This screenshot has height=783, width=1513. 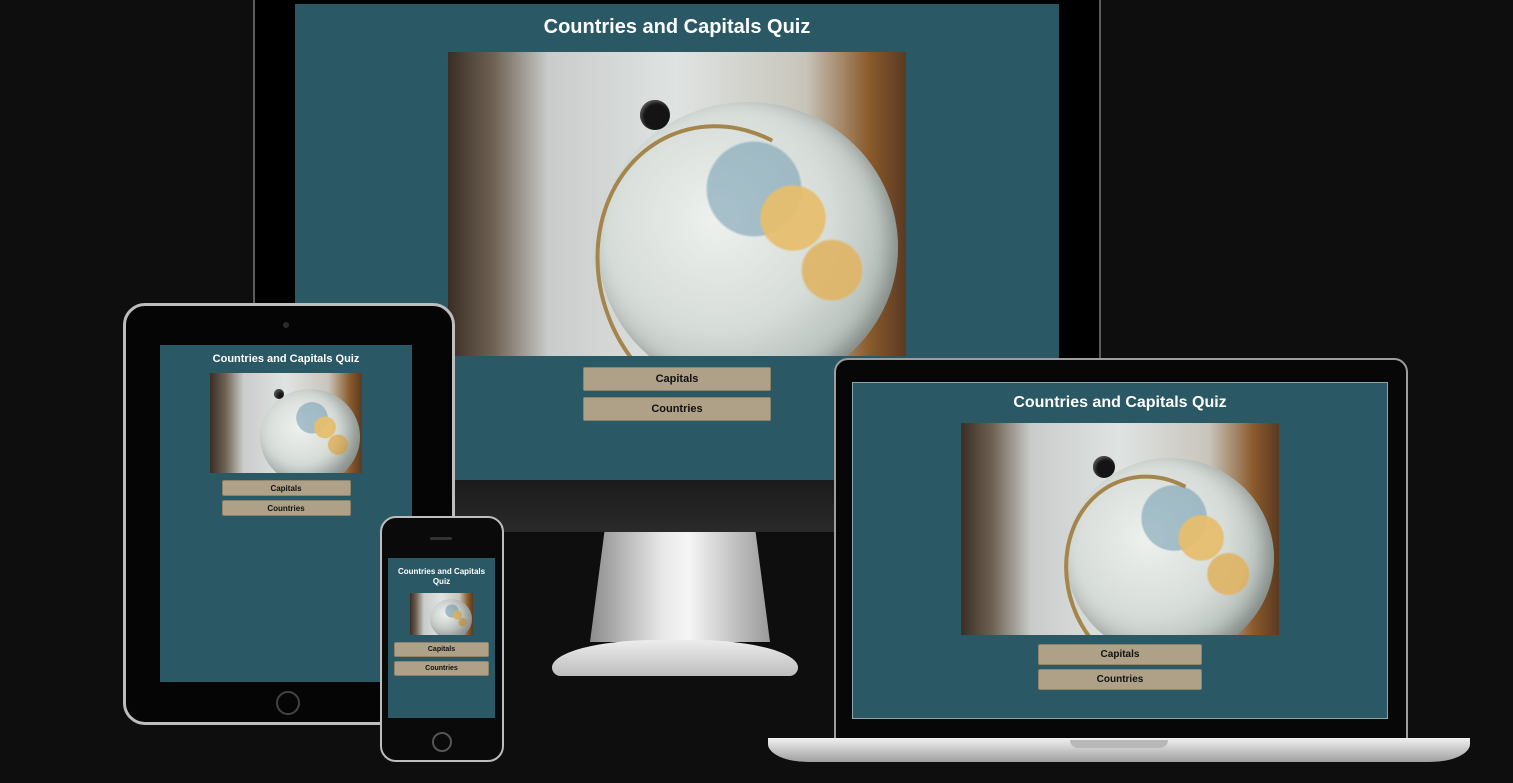 What do you see at coordinates (675, 658) in the screenshot?
I see `desktop-monitor-base` at bounding box center [675, 658].